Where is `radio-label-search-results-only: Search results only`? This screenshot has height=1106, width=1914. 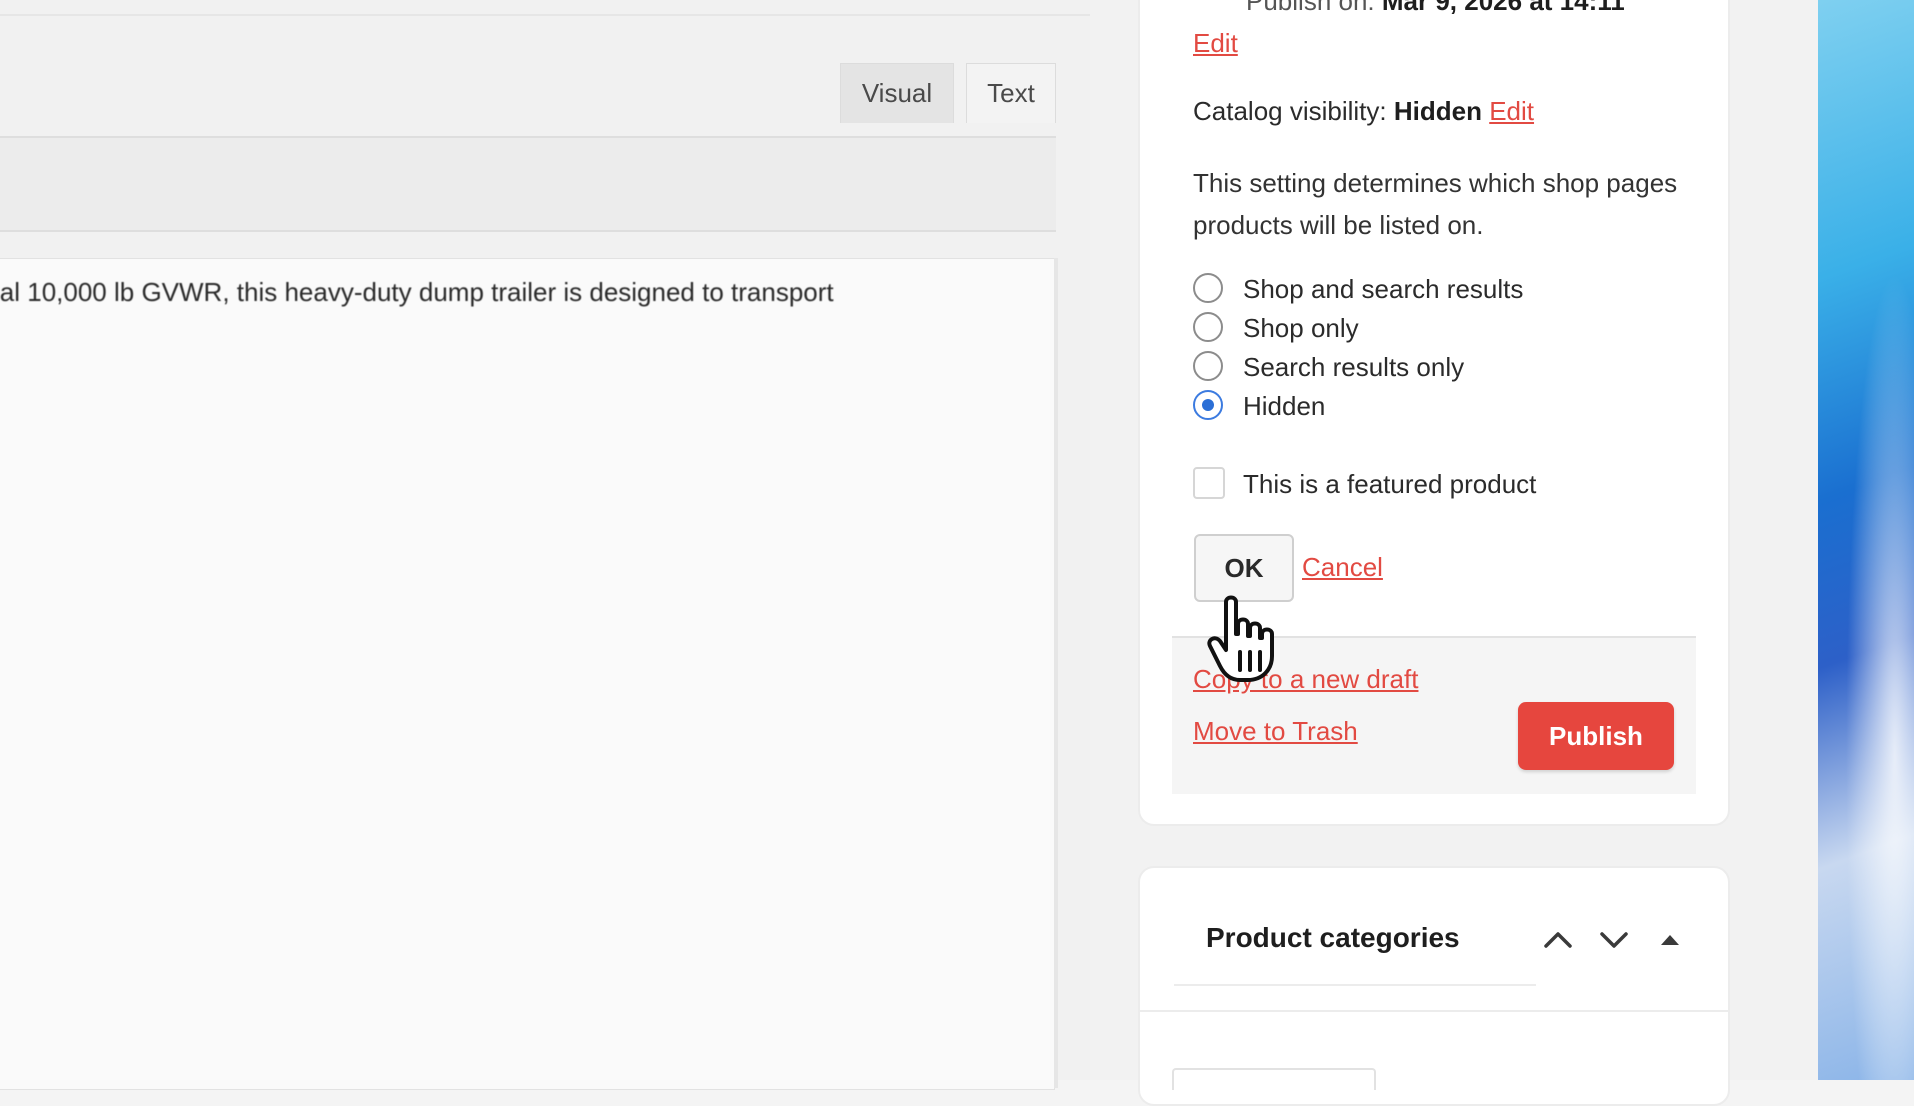
radio-label-search-results-only: Search results only is located at coordinates (1354, 367).